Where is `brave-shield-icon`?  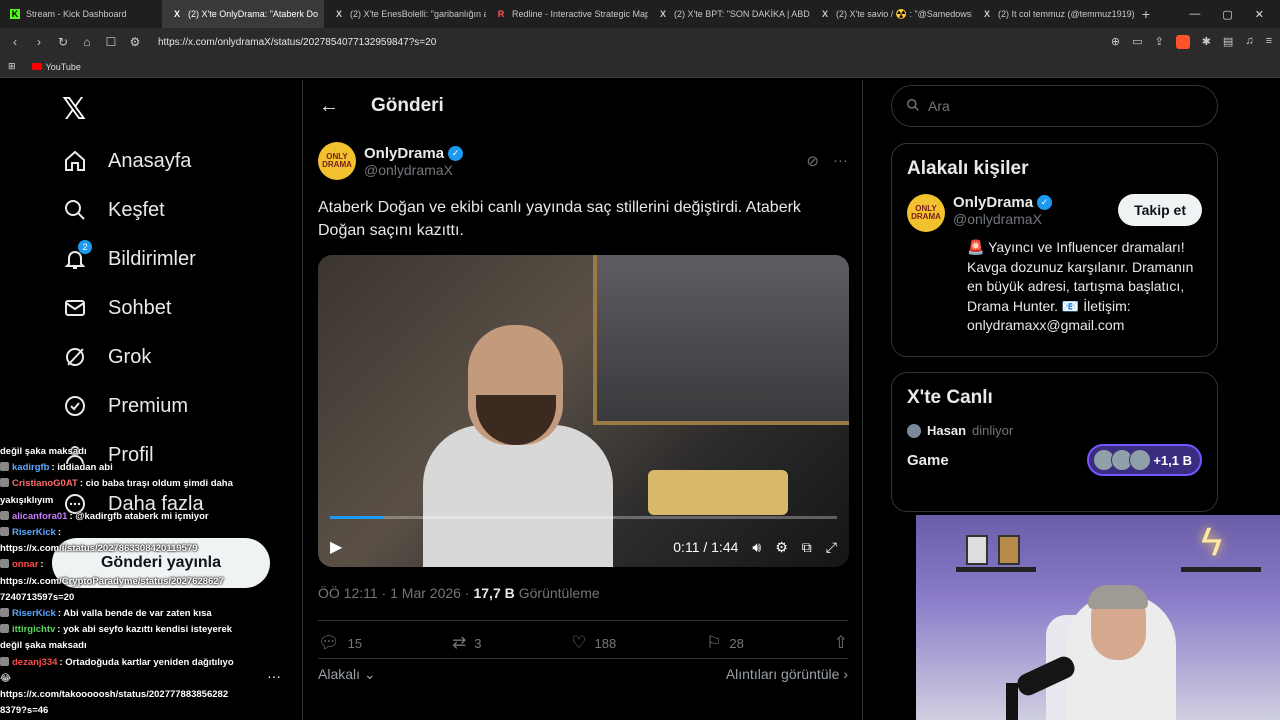 brave-shield-icon is located at coordinates (1182, 42).